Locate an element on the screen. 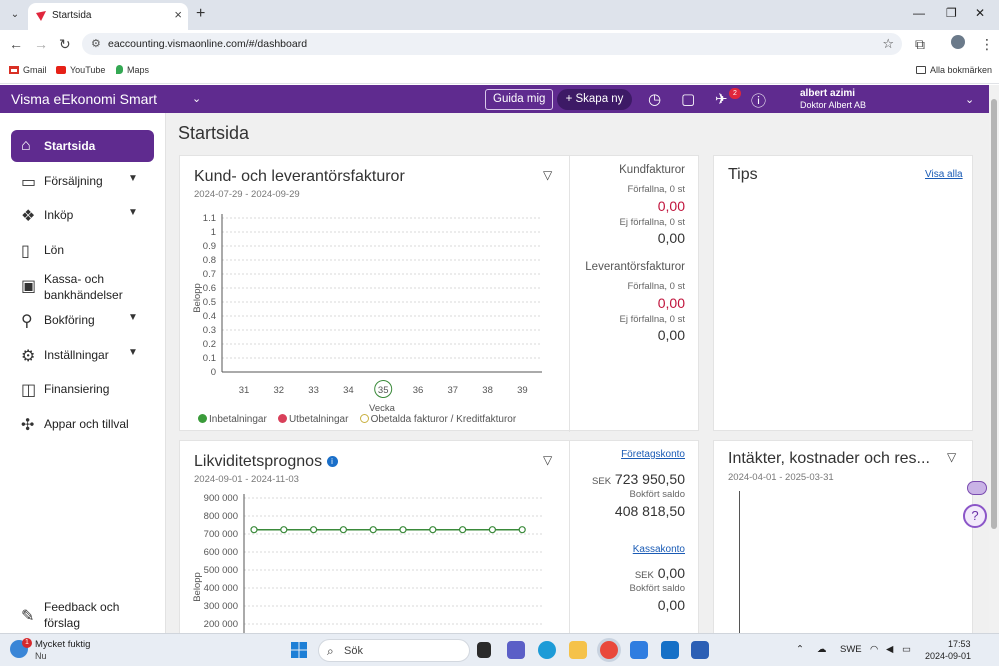 The height and width of the screenshot is (666, 999). company-account-link: Företagskonto is located at coordinates (653, 454).